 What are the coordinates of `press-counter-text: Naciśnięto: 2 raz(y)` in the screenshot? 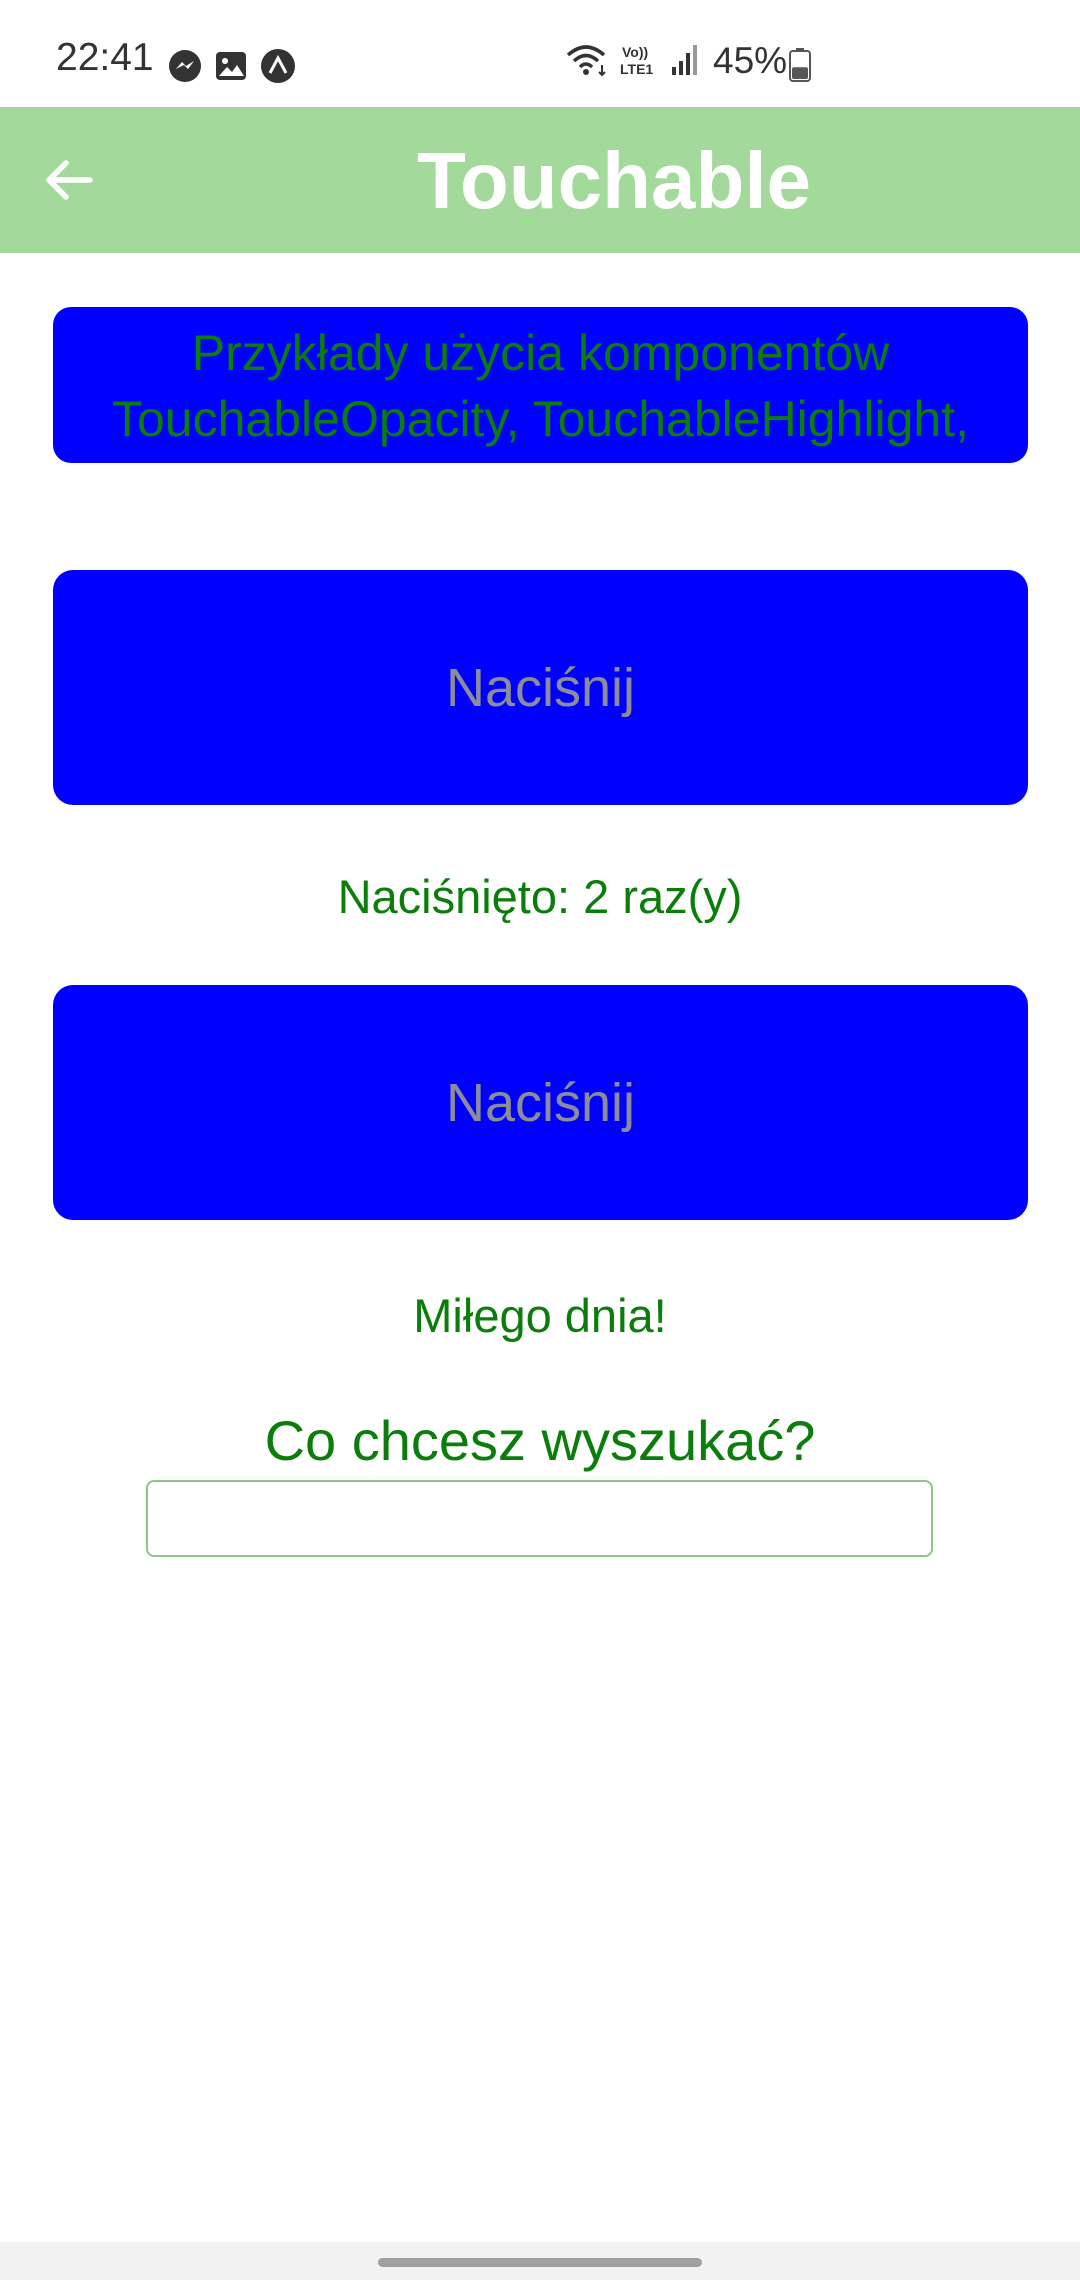 It's located at (540, 896).